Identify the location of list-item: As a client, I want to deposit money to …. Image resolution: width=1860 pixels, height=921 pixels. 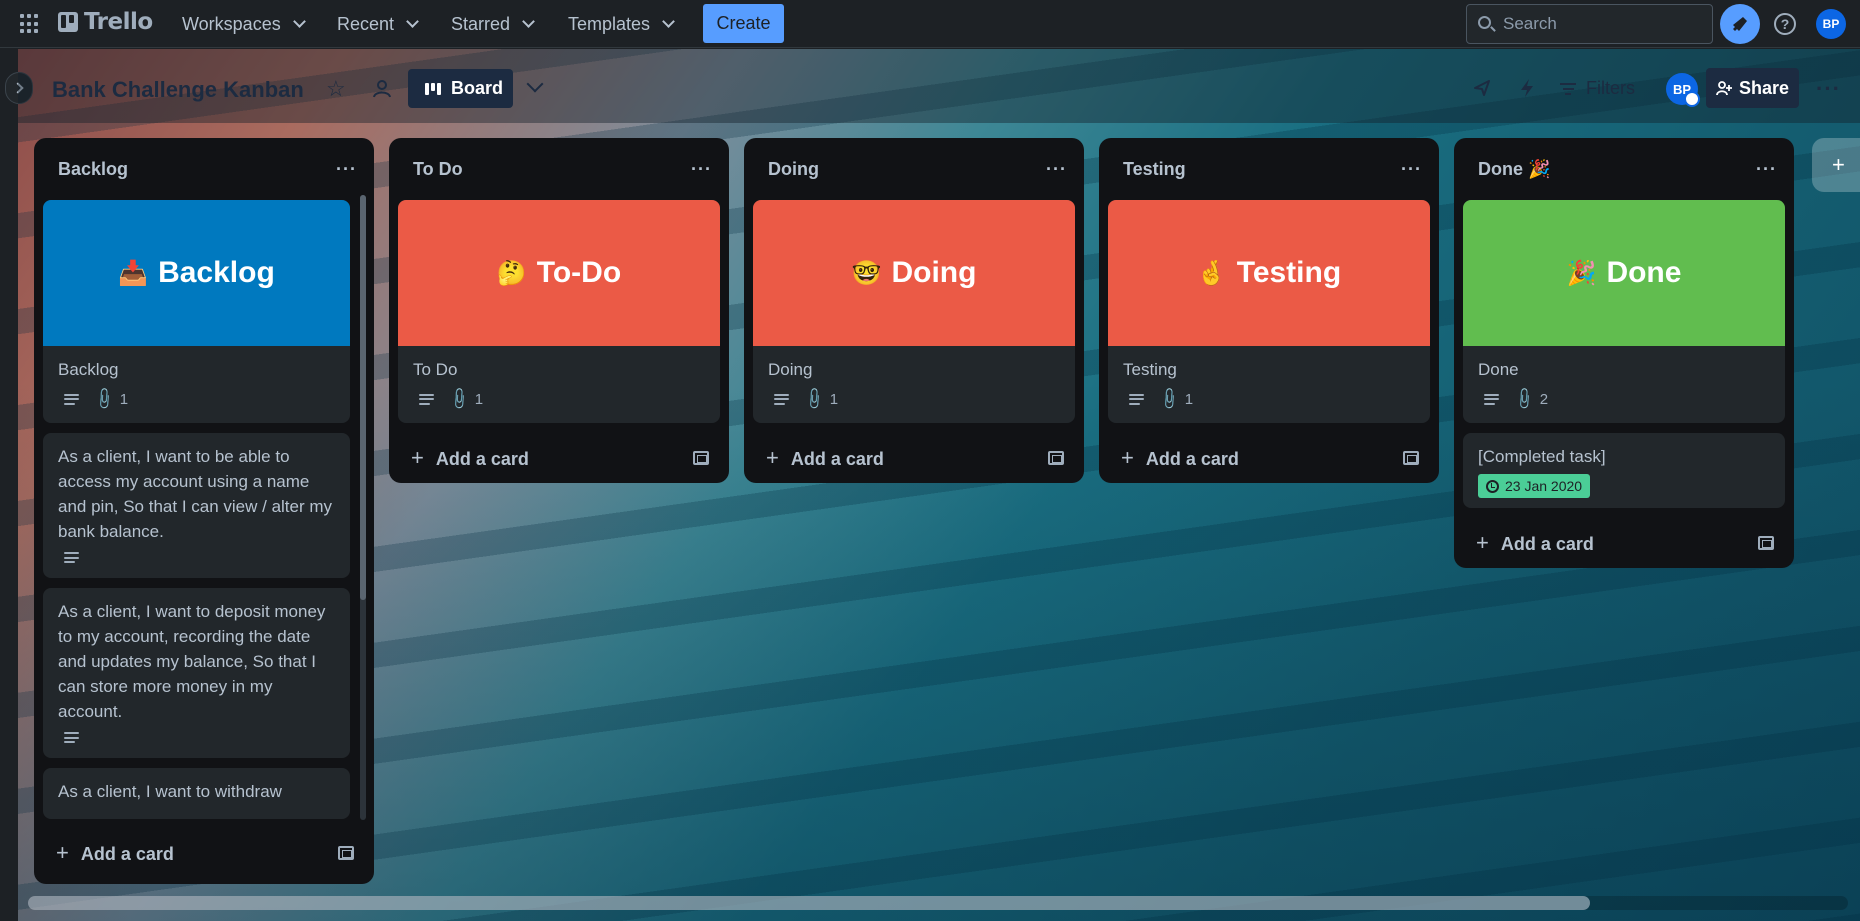
(196, 673).